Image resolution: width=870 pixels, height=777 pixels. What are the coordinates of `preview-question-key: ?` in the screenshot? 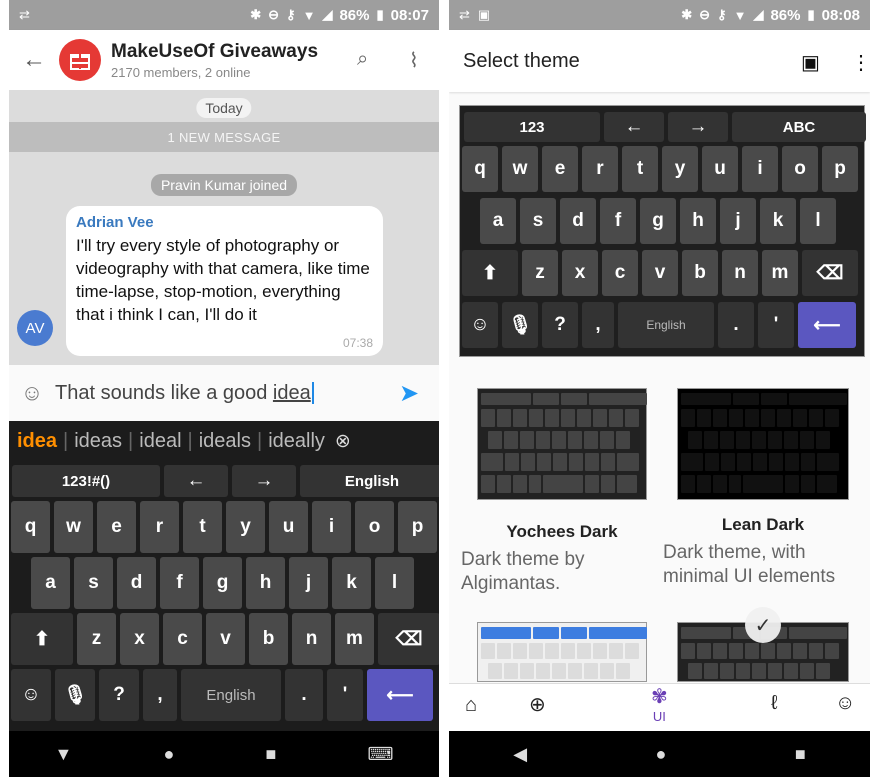 It's located at (560, 325).